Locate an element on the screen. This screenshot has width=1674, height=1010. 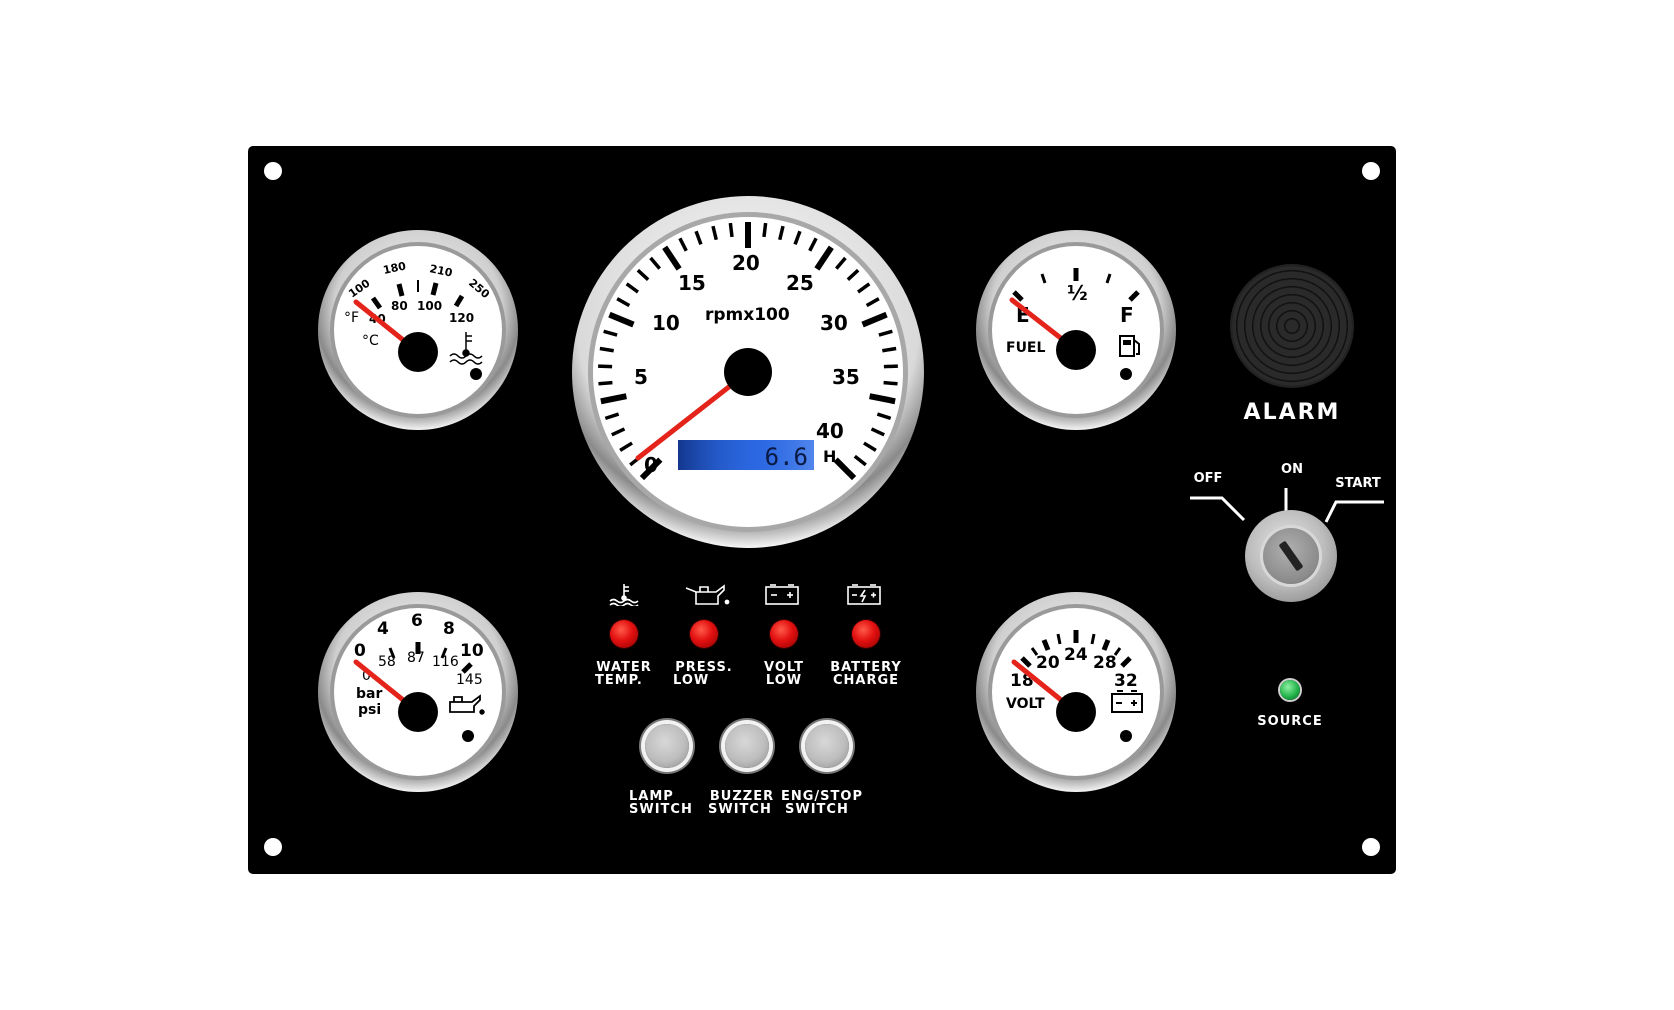
hour-meter-unit: H is located at coordinates (829, 456).